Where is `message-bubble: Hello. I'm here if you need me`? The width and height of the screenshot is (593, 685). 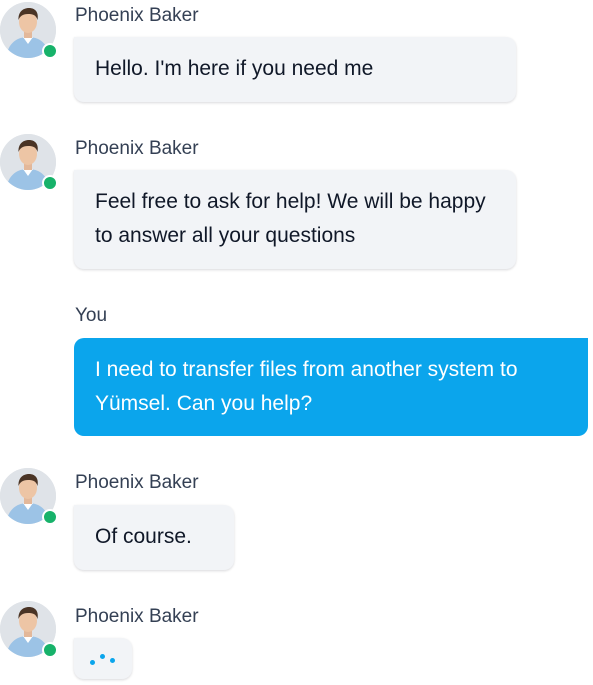
message-bubble: Hello. I'm here if you need me is located at coordinates (295, 69).